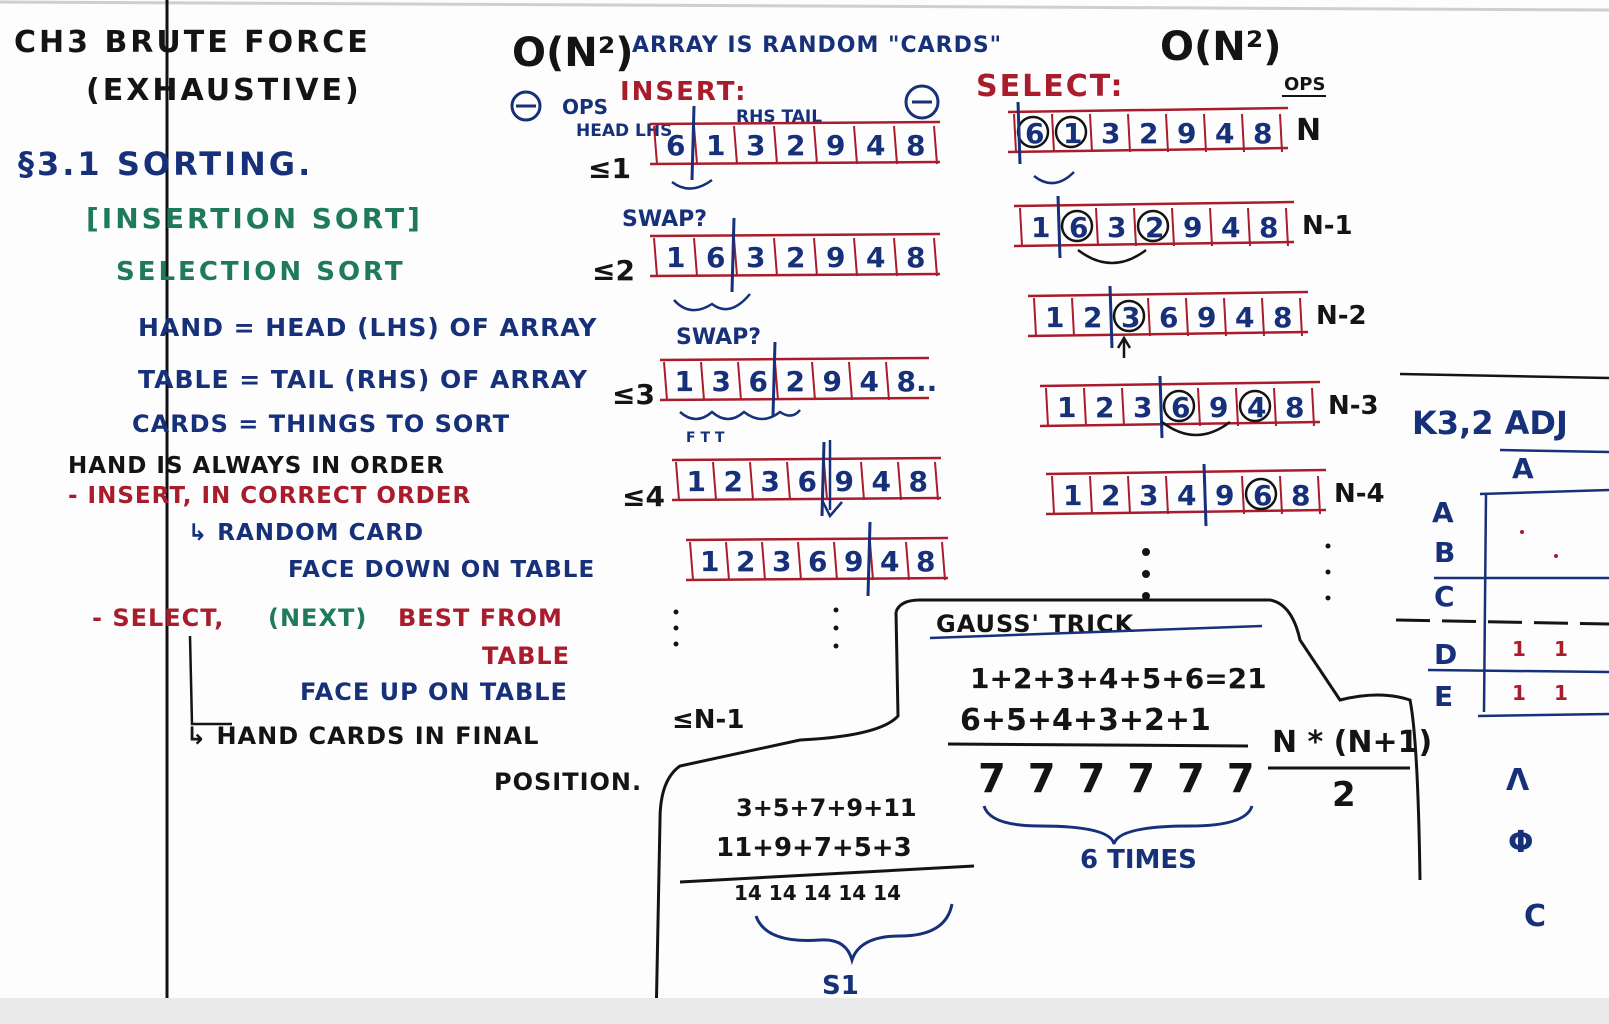 The height and width of the screenshot is (1024, 1609). I want to click on row-label-a: A, so click(1443, 512).